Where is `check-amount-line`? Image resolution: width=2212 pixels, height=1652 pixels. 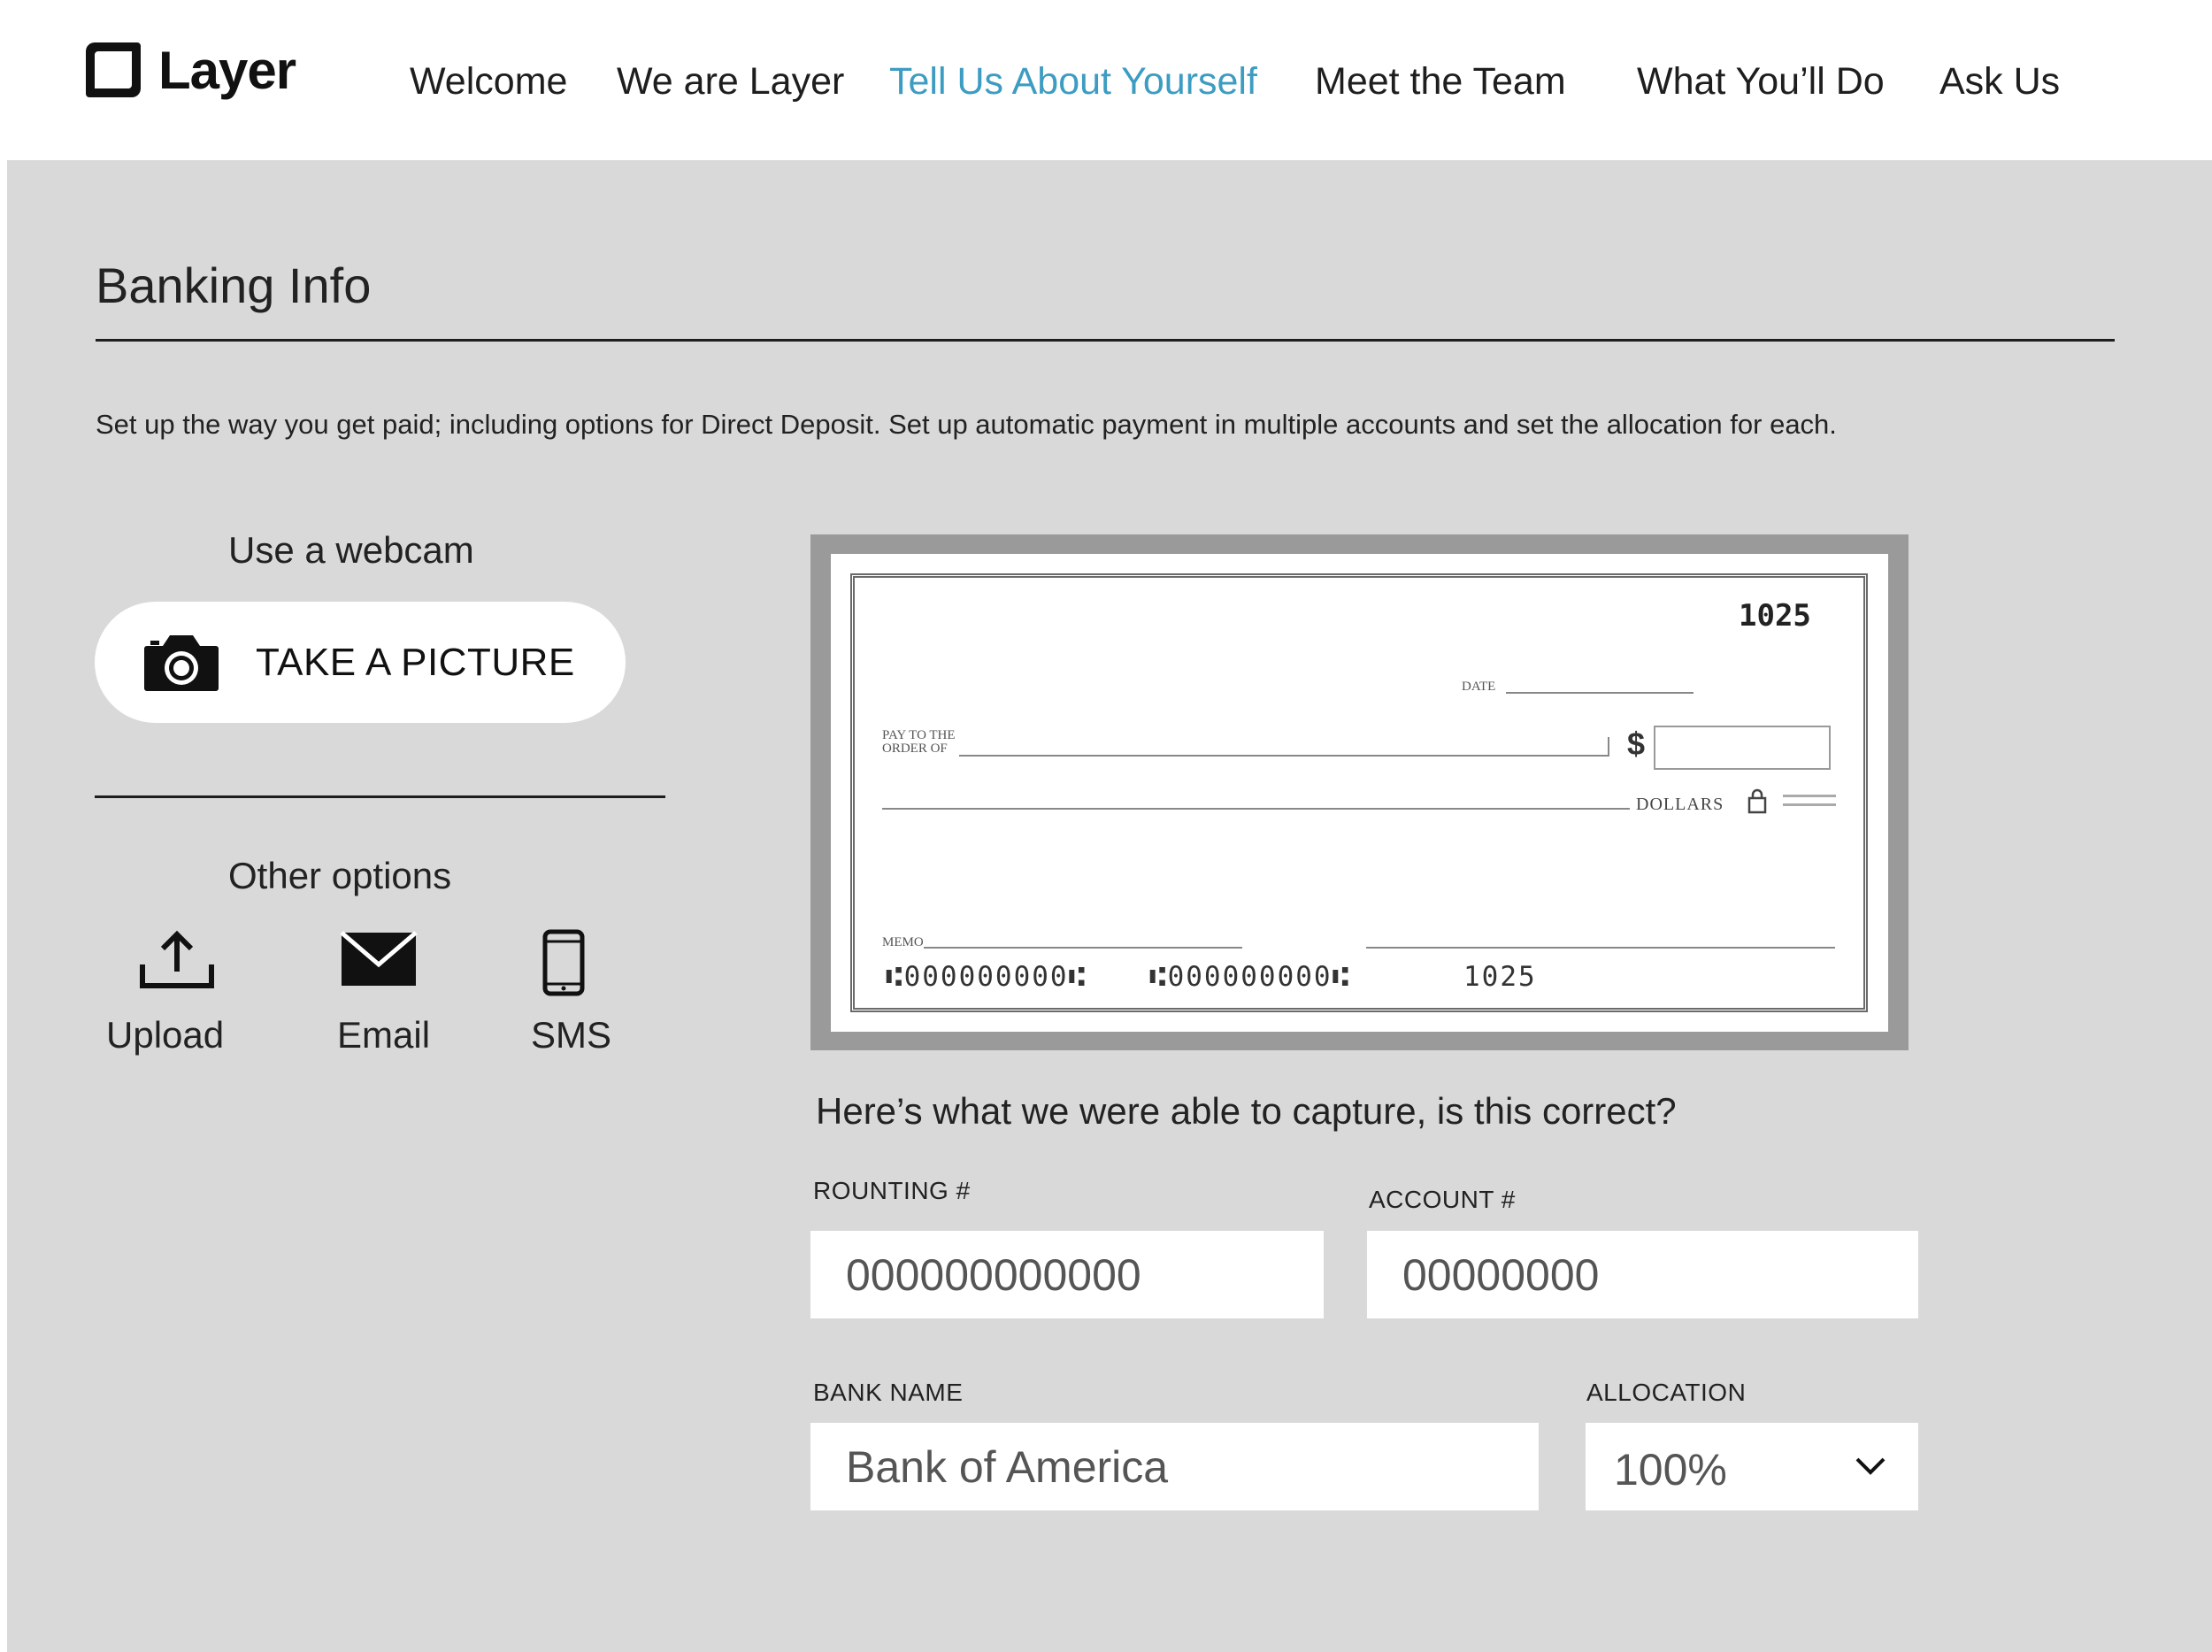
check-amount-line is located at coordinates (1256, 809).